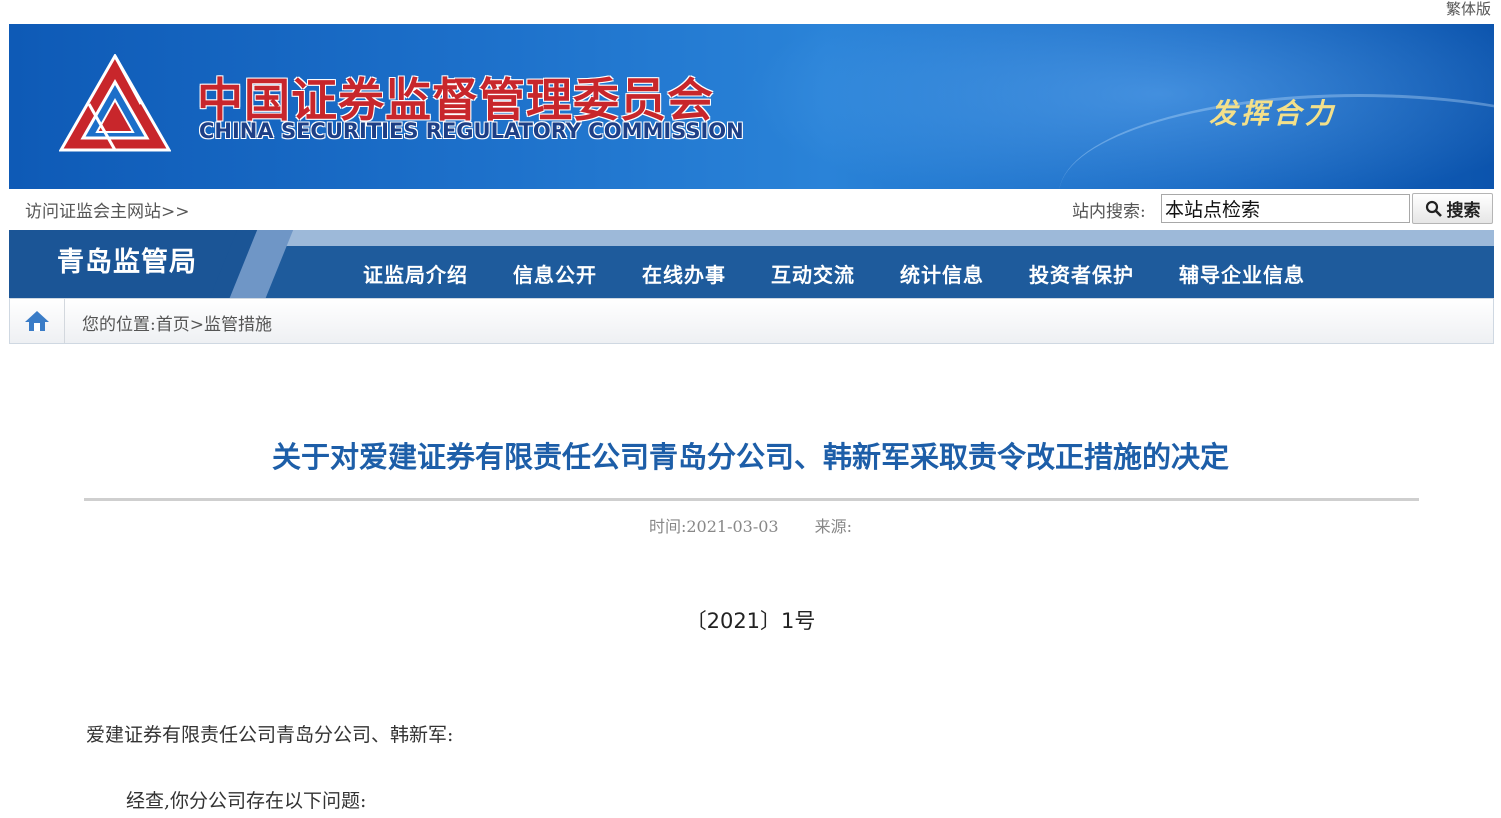  Describe the element at coordinates (115, 104) in the screenshot. I see `csrc-logo-icon` at that location.